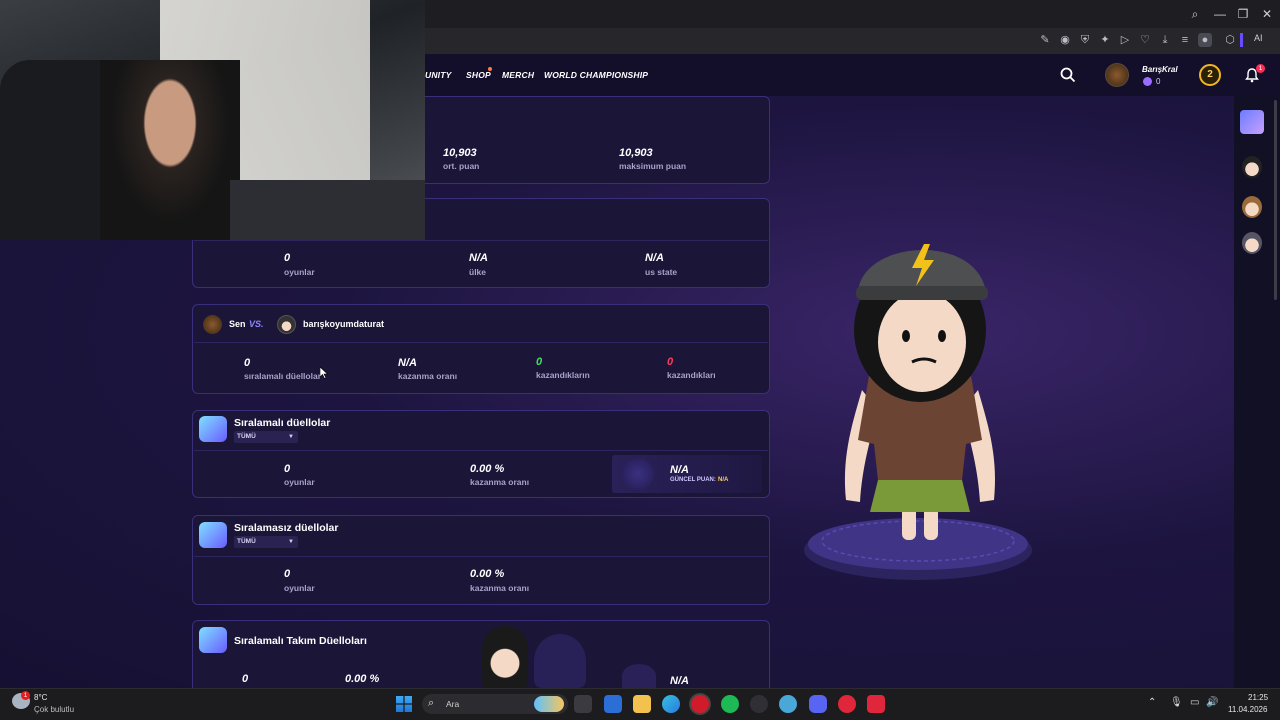 This screenshot has height=720, width=1280. What do you see at coordinates (759, 704) in the screenshot?
I see `steam-icon` at bounding box center [759, 704].